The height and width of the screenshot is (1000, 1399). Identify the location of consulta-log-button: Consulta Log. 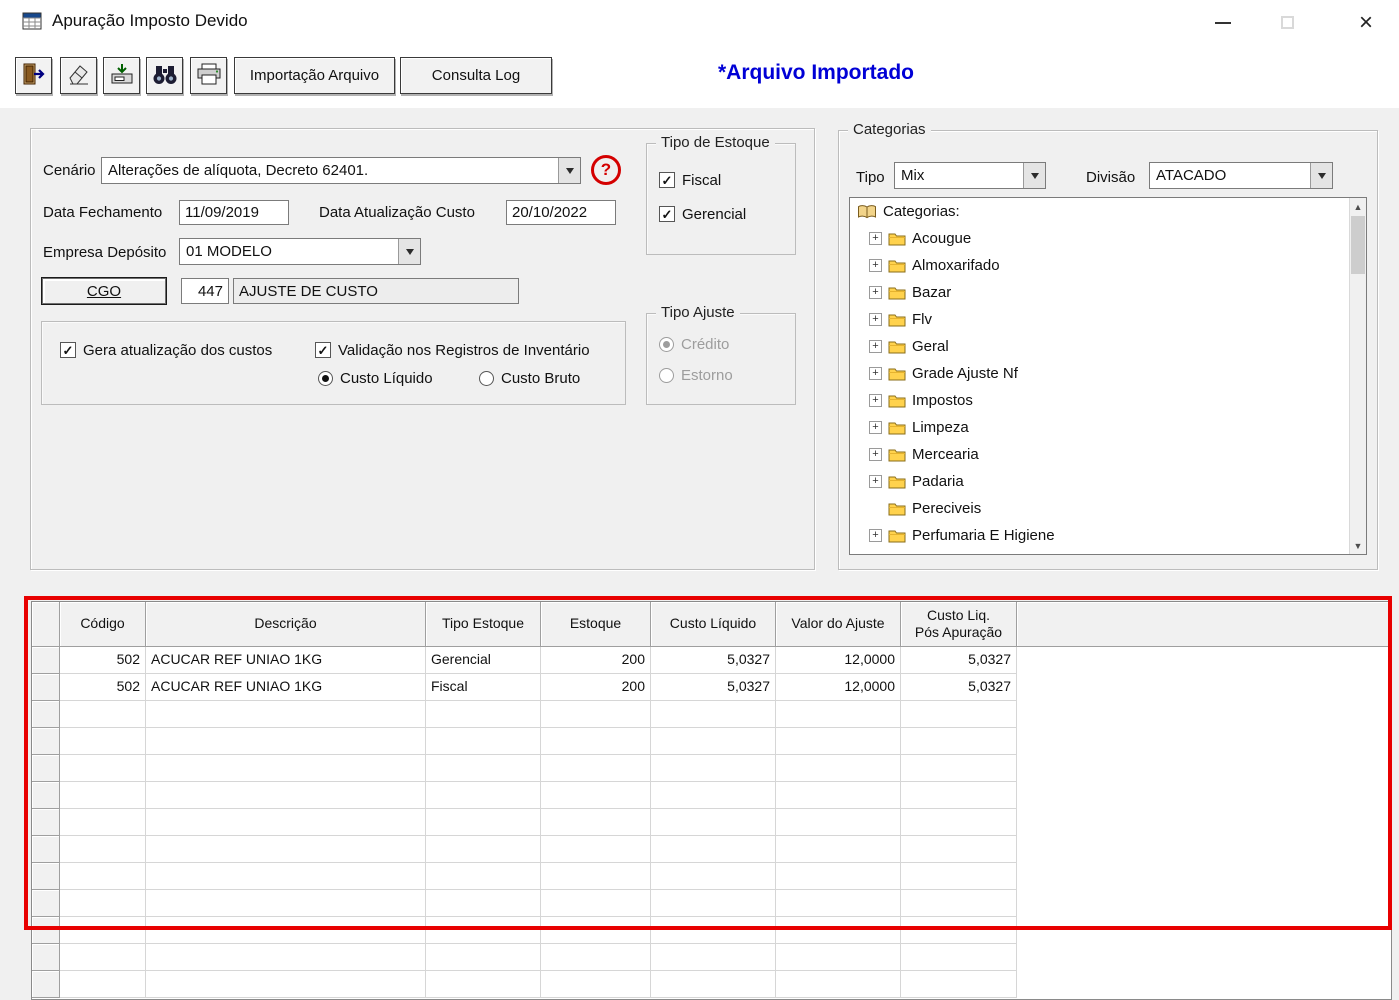
(476, 75).